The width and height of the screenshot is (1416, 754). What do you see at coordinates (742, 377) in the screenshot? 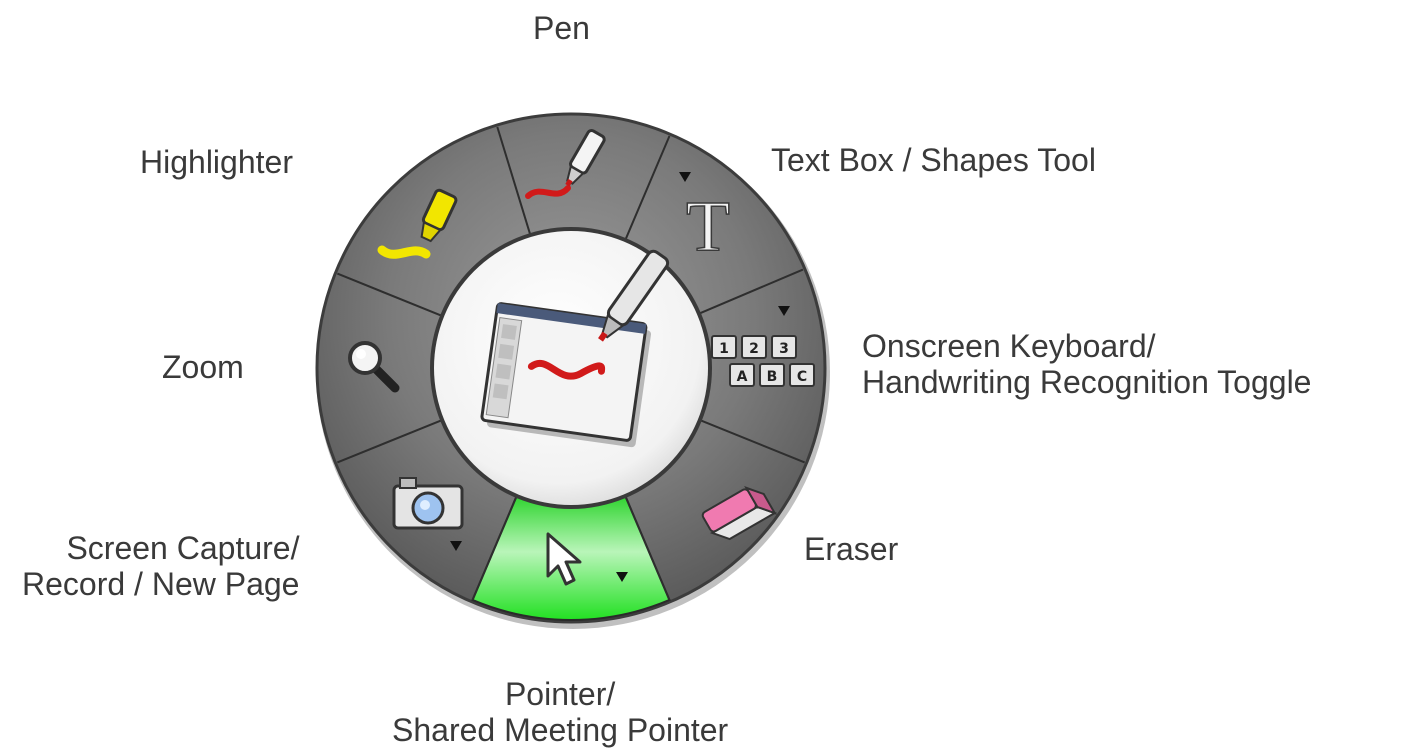
I see `keyboard-key-label: A` at bounding box center [742, 377].